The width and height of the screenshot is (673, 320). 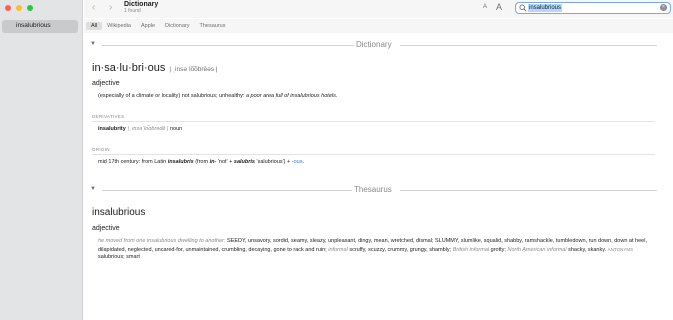 What do you see at coordinates (471, 249) in the screenshot?
I see `register-label-british: British informal` at bounding box center [471, 249].